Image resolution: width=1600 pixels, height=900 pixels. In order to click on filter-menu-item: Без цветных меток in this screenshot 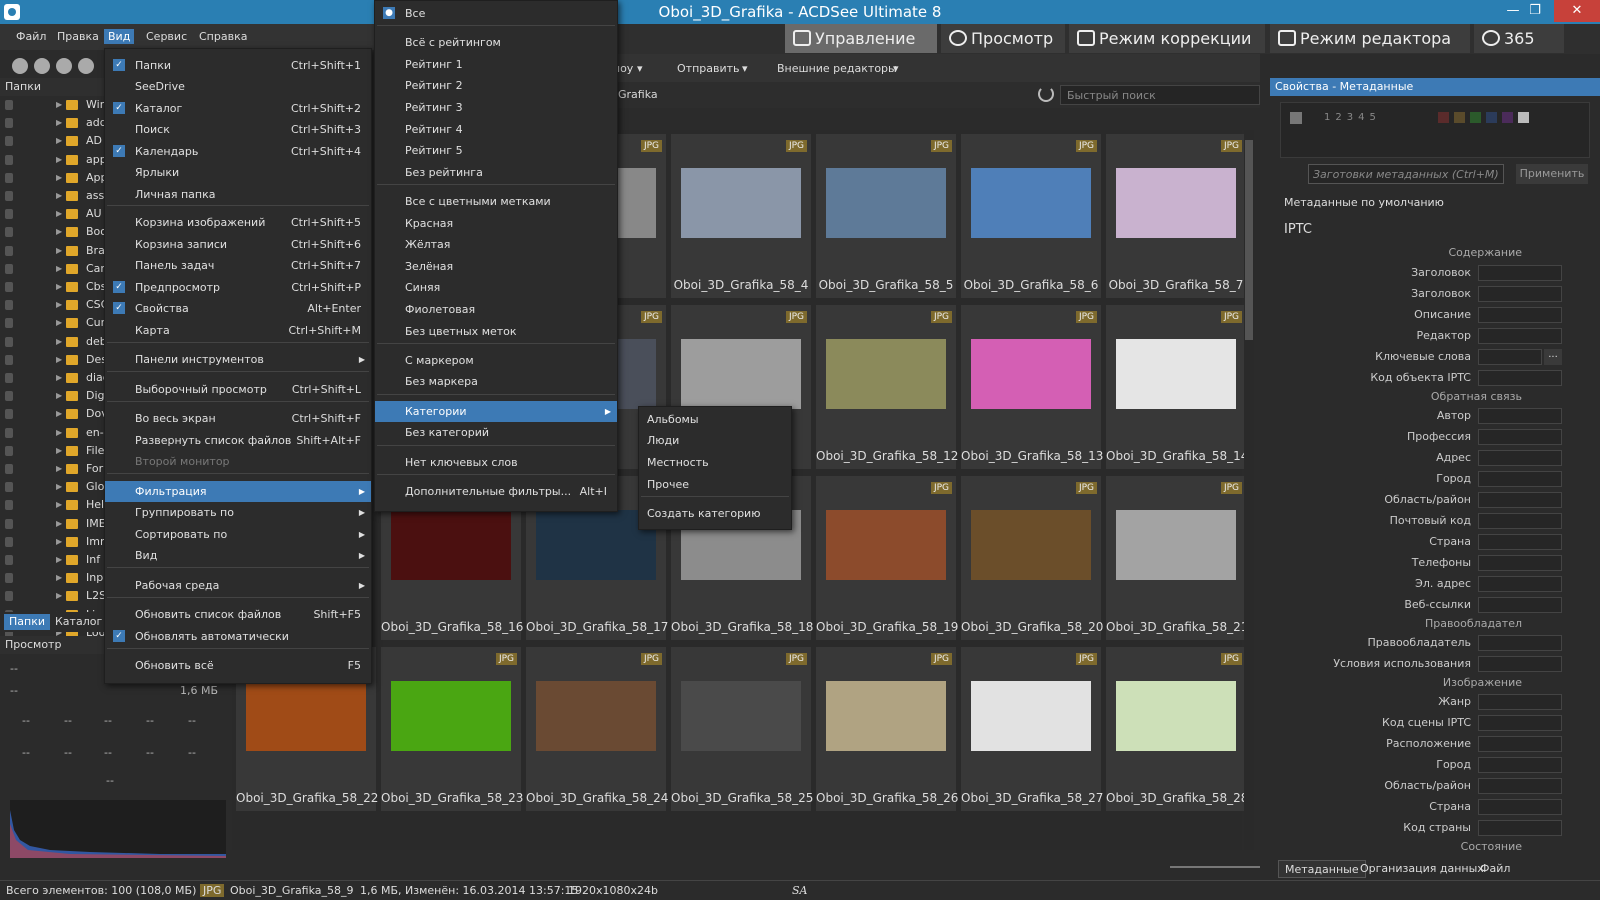, I will do `click(496, 331)`.